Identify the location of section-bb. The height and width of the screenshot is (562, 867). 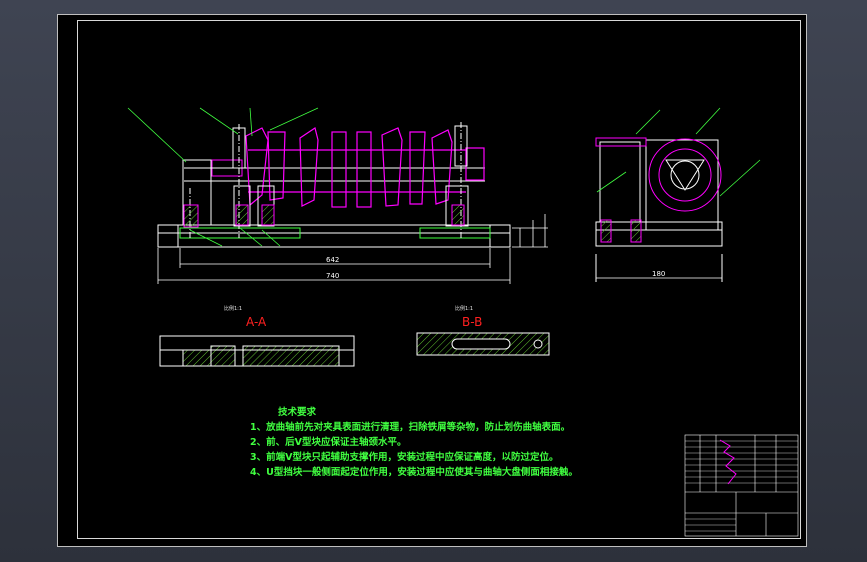
(483, 344).